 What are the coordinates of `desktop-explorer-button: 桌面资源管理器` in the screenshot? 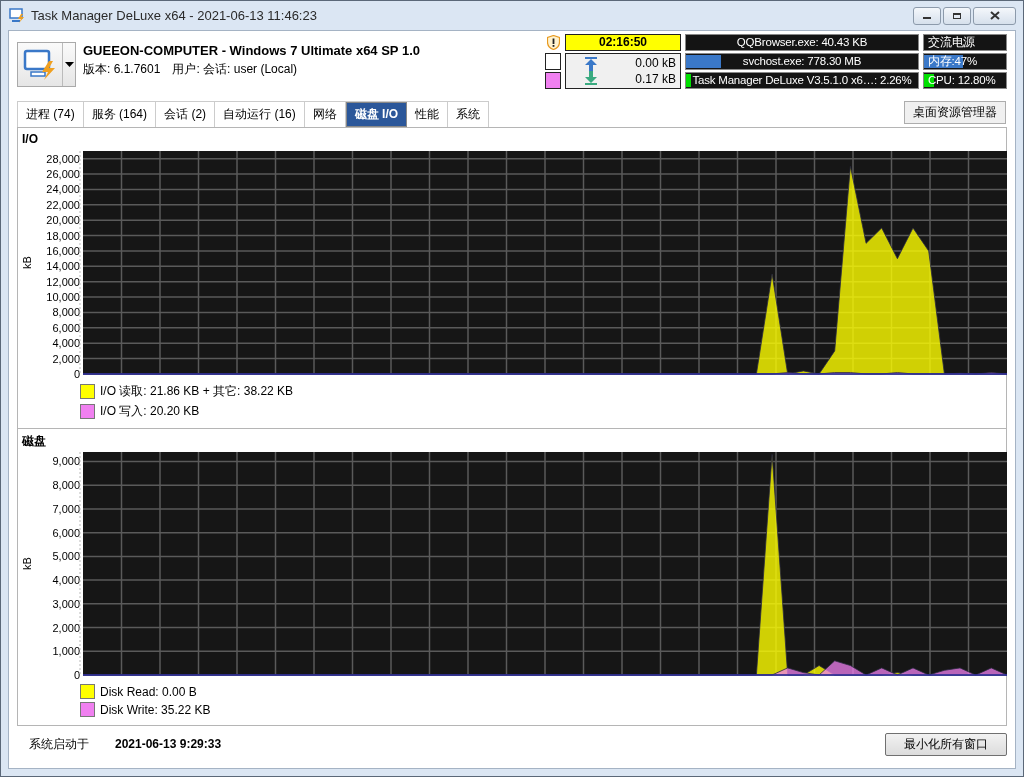 It's located at (955, 112).